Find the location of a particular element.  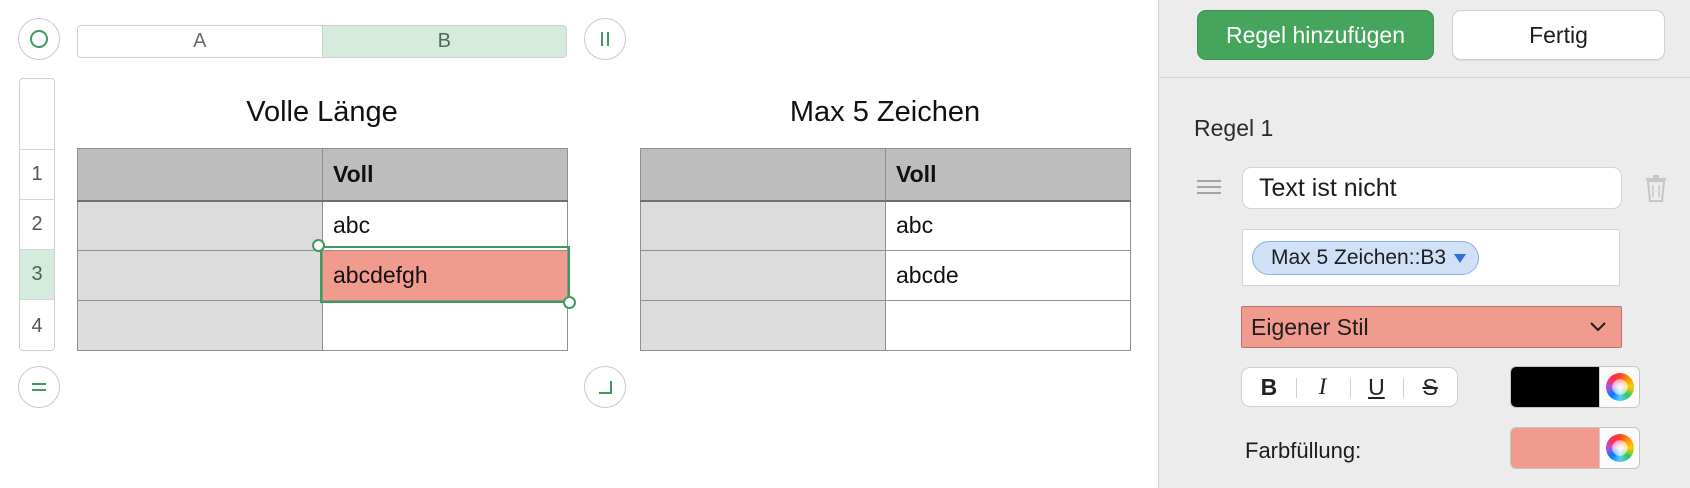

row-header-3: 3 is located at coordinates (37, 274).